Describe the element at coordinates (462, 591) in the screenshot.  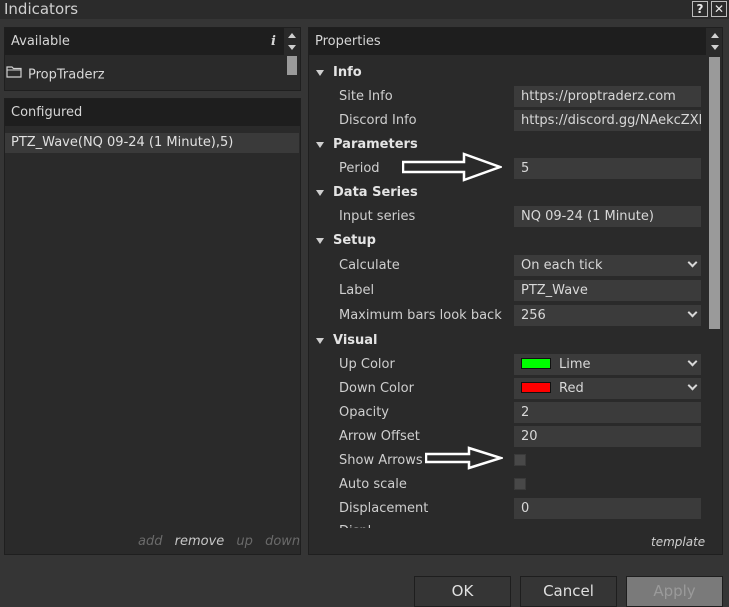
I see `ok-button: OK` at that location.